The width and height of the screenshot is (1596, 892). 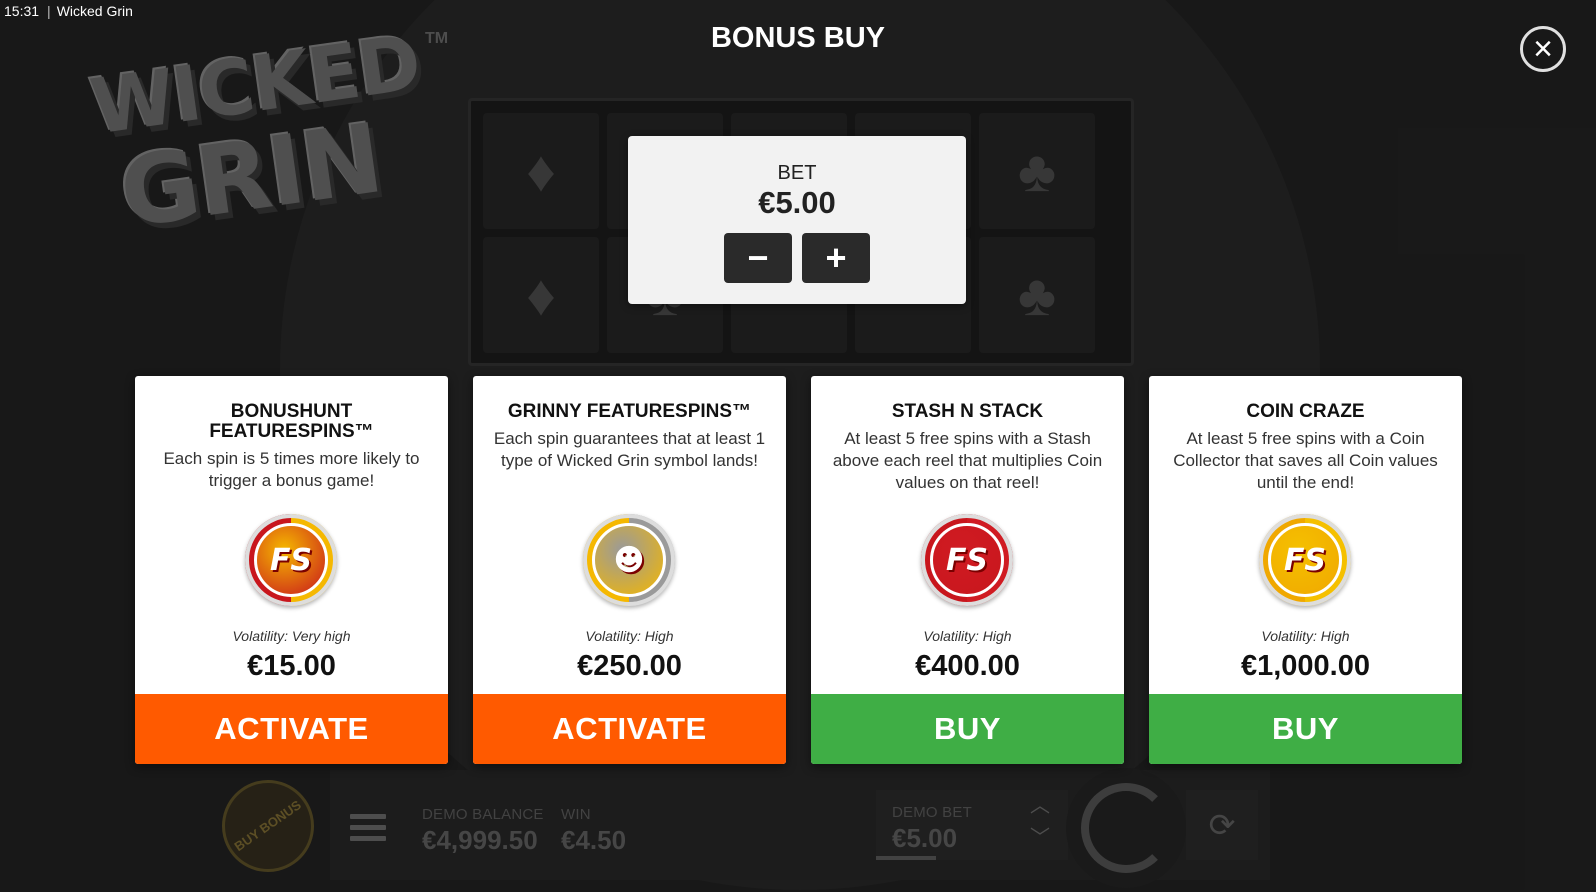 What do you see at coordinates (291, 636) in the screenshot?
I see `card-volatility: Volatility: Very high` at bounding box center [291, 636].